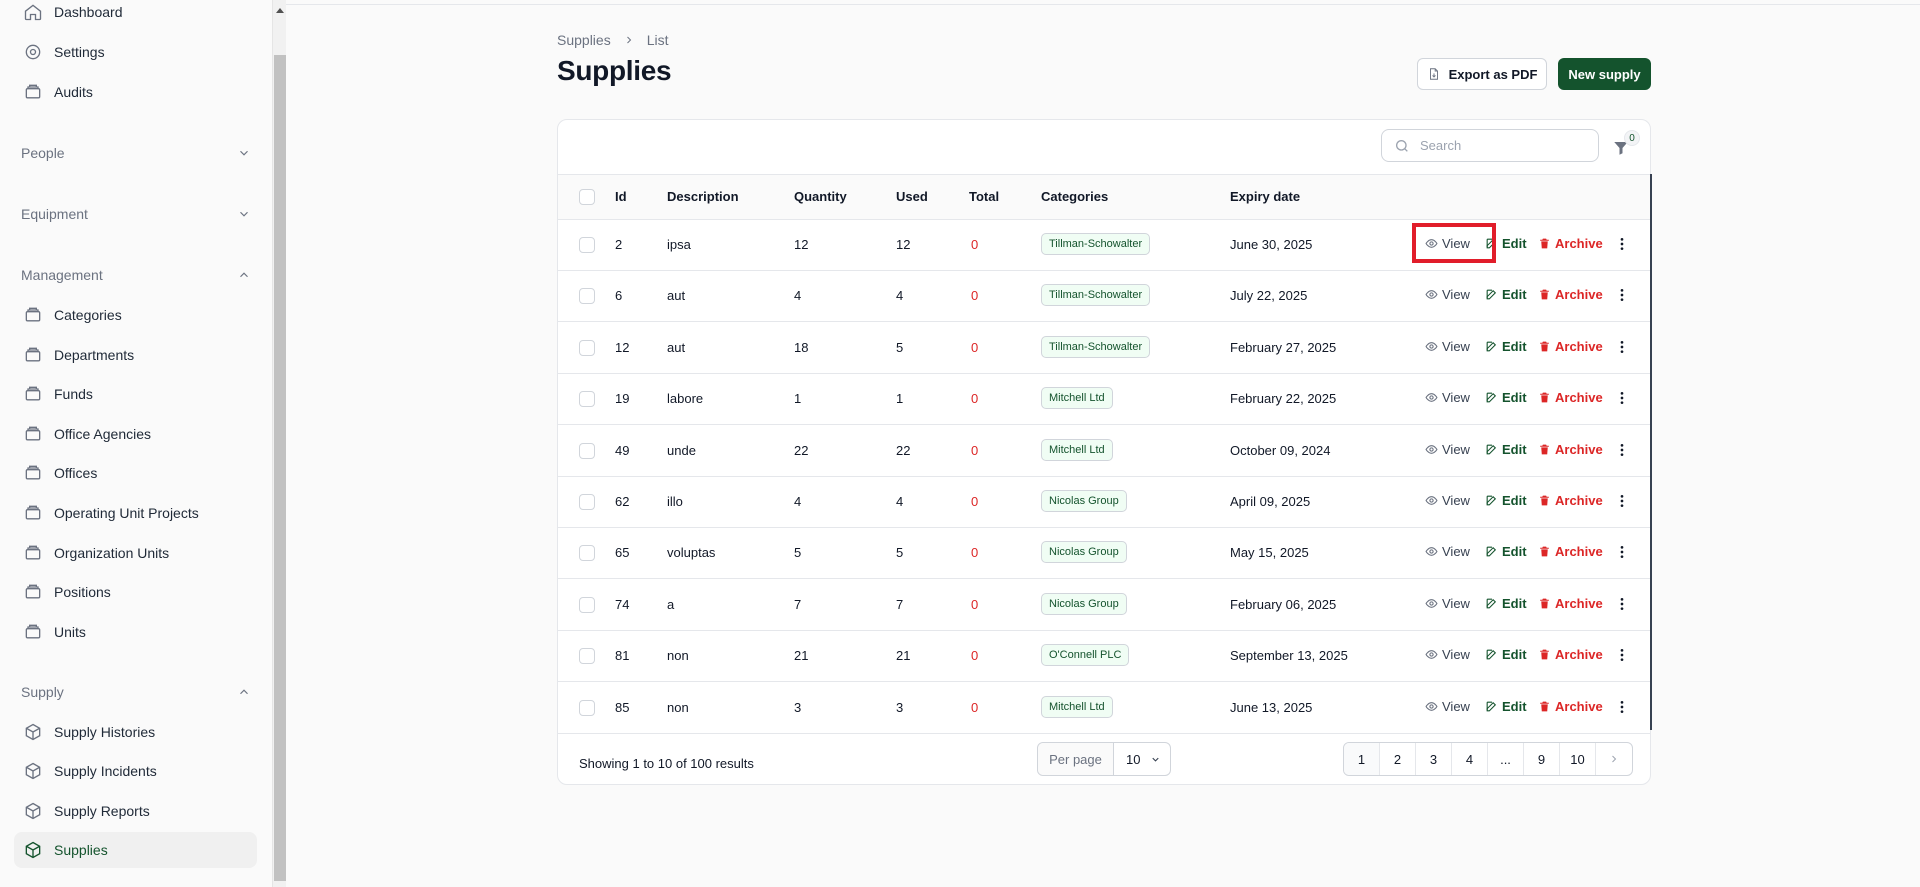 This screenshot has width=1920, height=887. What do you see at coordinates (135, 315) in the screenshot?
I see `sidebar-item-categories: Categories` at bounding box center [135, 315].